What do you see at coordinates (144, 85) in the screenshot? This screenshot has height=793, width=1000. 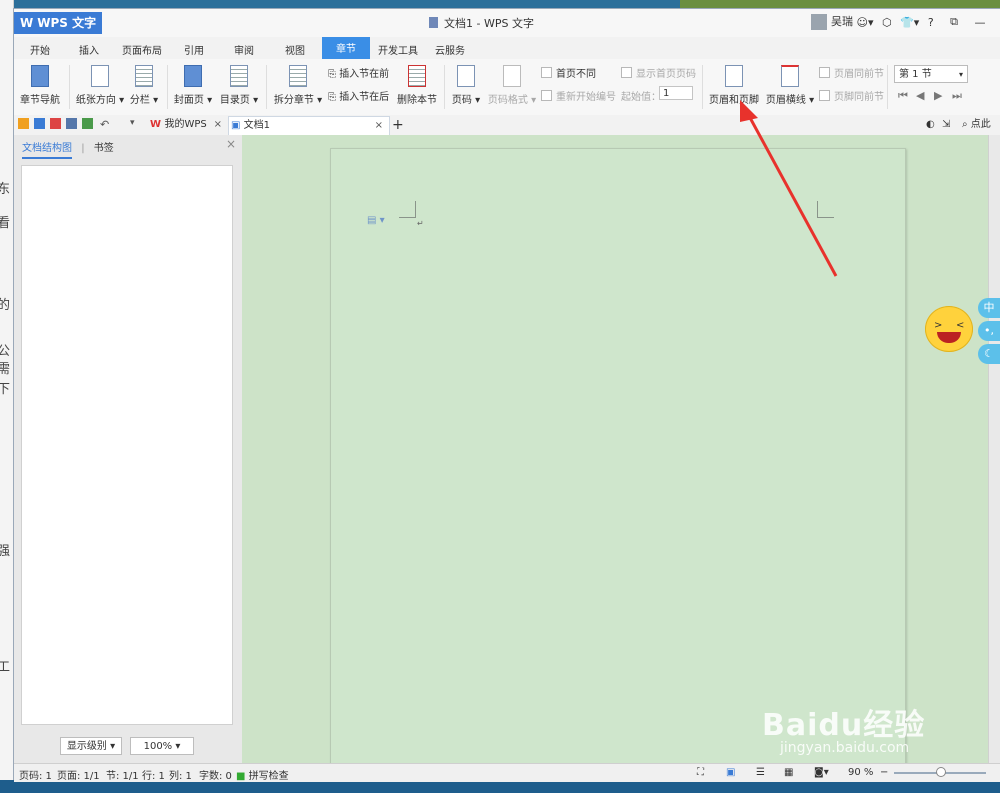 I see `columns-button: 分栏 ▾` at bounding box center [144, 85].